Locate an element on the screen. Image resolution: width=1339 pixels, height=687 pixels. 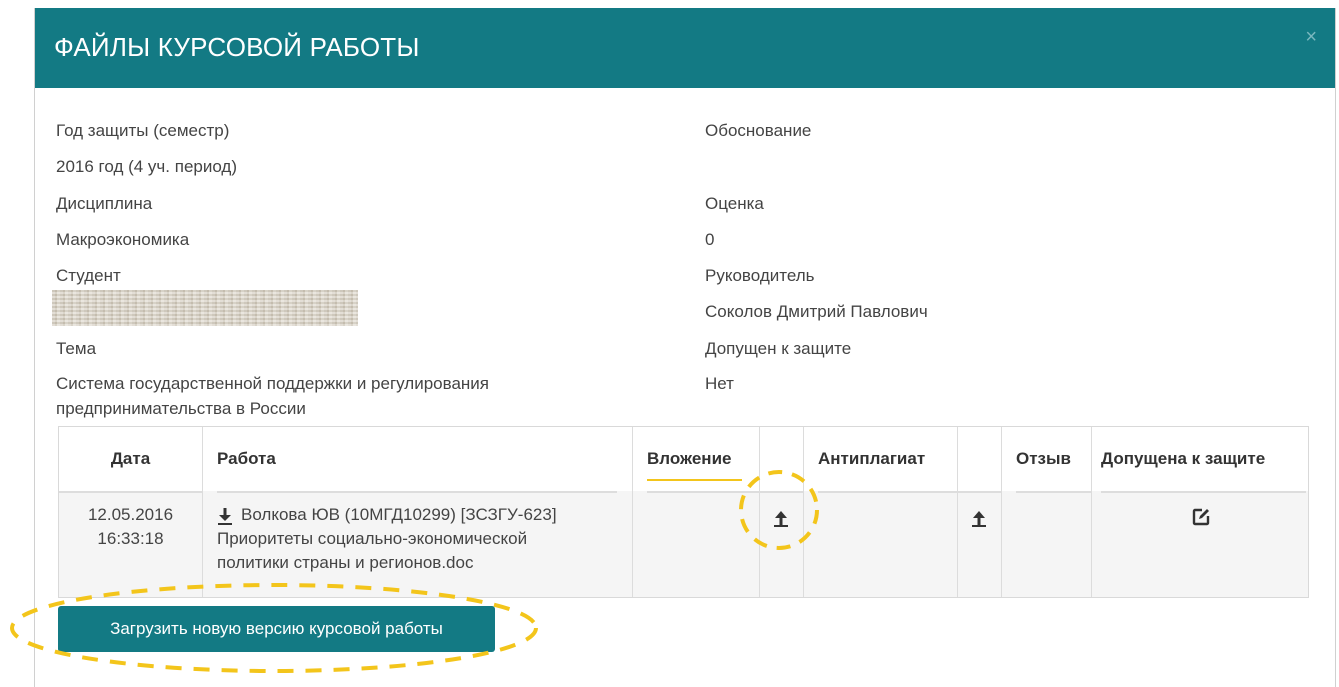
upload-new-version-button: Загрузить новую версию курсовой работы is located at coordinates (276, 629).